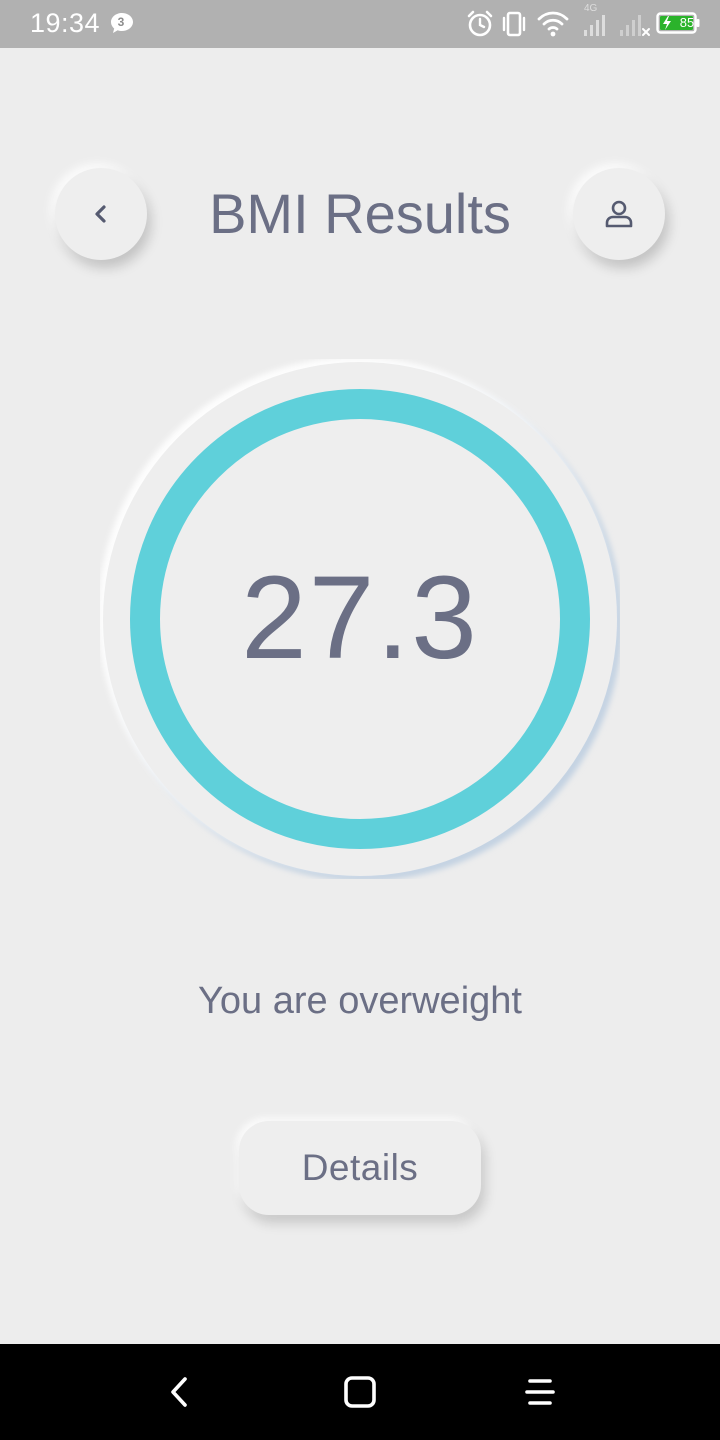 This screenshot has width=720, height=1440. Describe the element at coordinates (360, 24) in the screenshot. I see `status-bar: 19:34 3 4G 85` at that location.